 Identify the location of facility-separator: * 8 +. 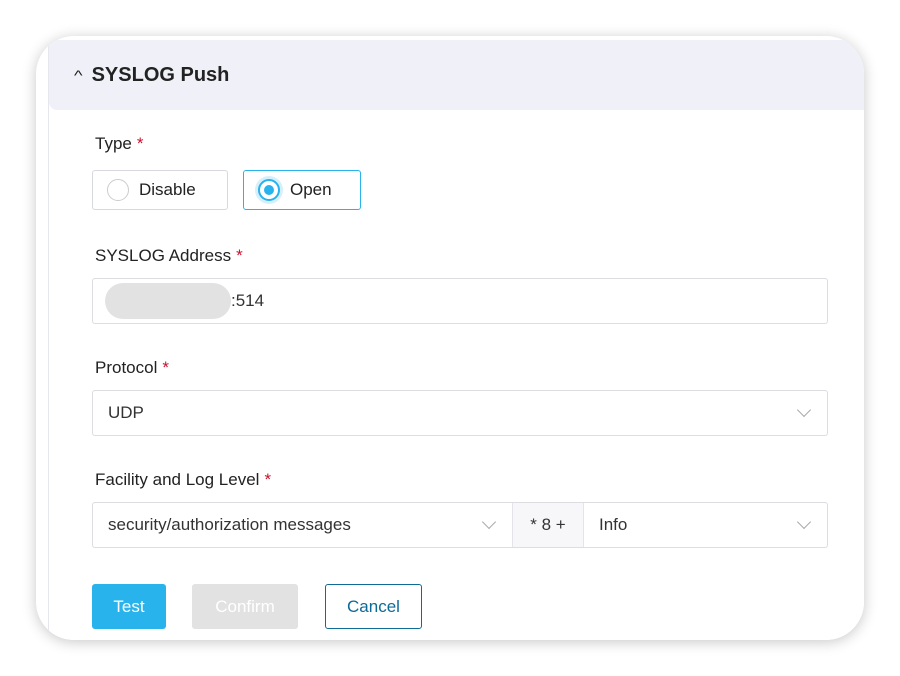
(548, 525).